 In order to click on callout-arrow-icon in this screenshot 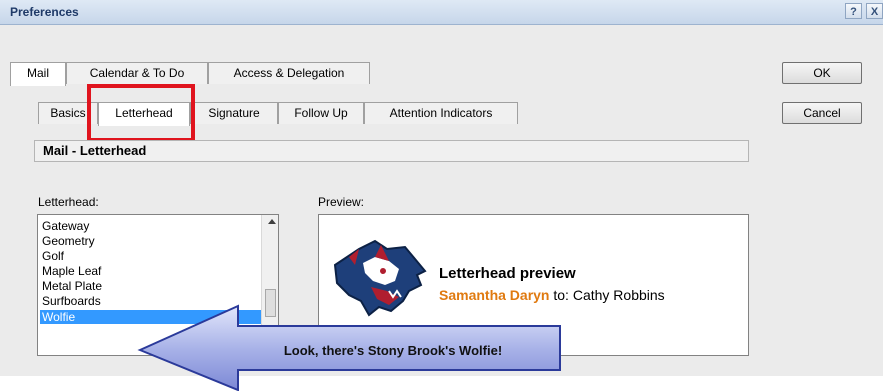, I will do `click(349, 347)`.